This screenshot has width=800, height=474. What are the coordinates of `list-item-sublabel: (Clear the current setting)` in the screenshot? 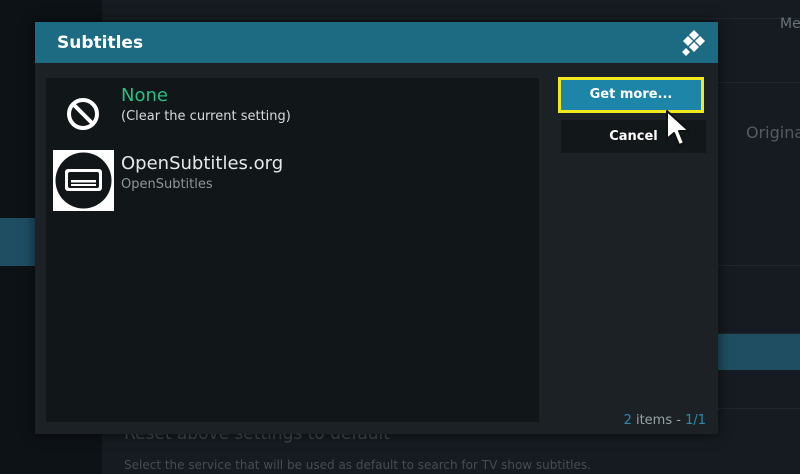 It's located at (206, 116).